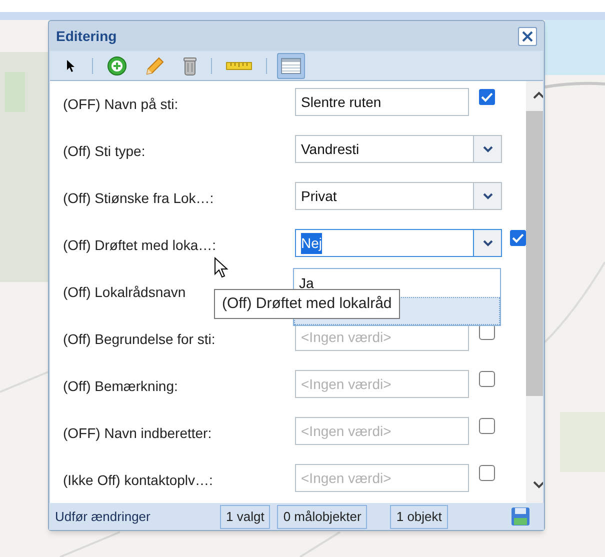  What do you see at coordinates (245, 516) in the screenshot?
I see `count-badge: 1 valgt` at bounding box center [245, 516].